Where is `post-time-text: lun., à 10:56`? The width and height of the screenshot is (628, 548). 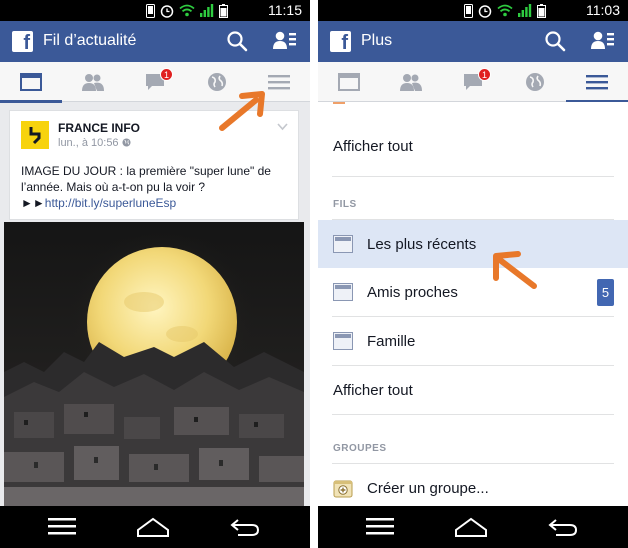
post-time-text: lun., à 10:56 is located at coordinates (88, 143).